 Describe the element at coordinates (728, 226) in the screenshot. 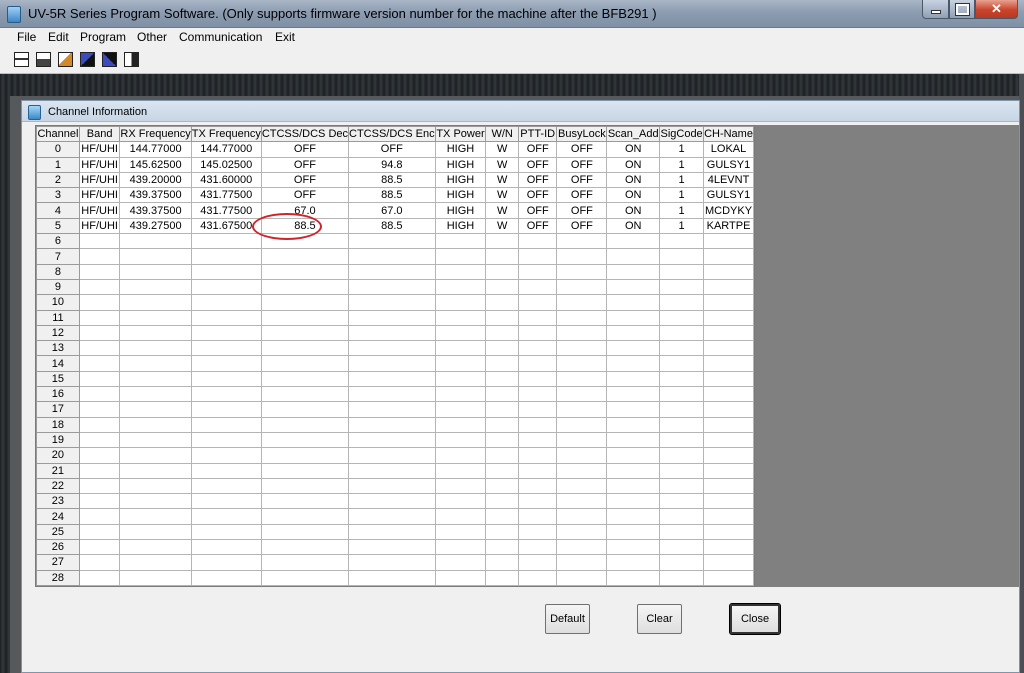

I see `table-cell: KARTPE` at that location.